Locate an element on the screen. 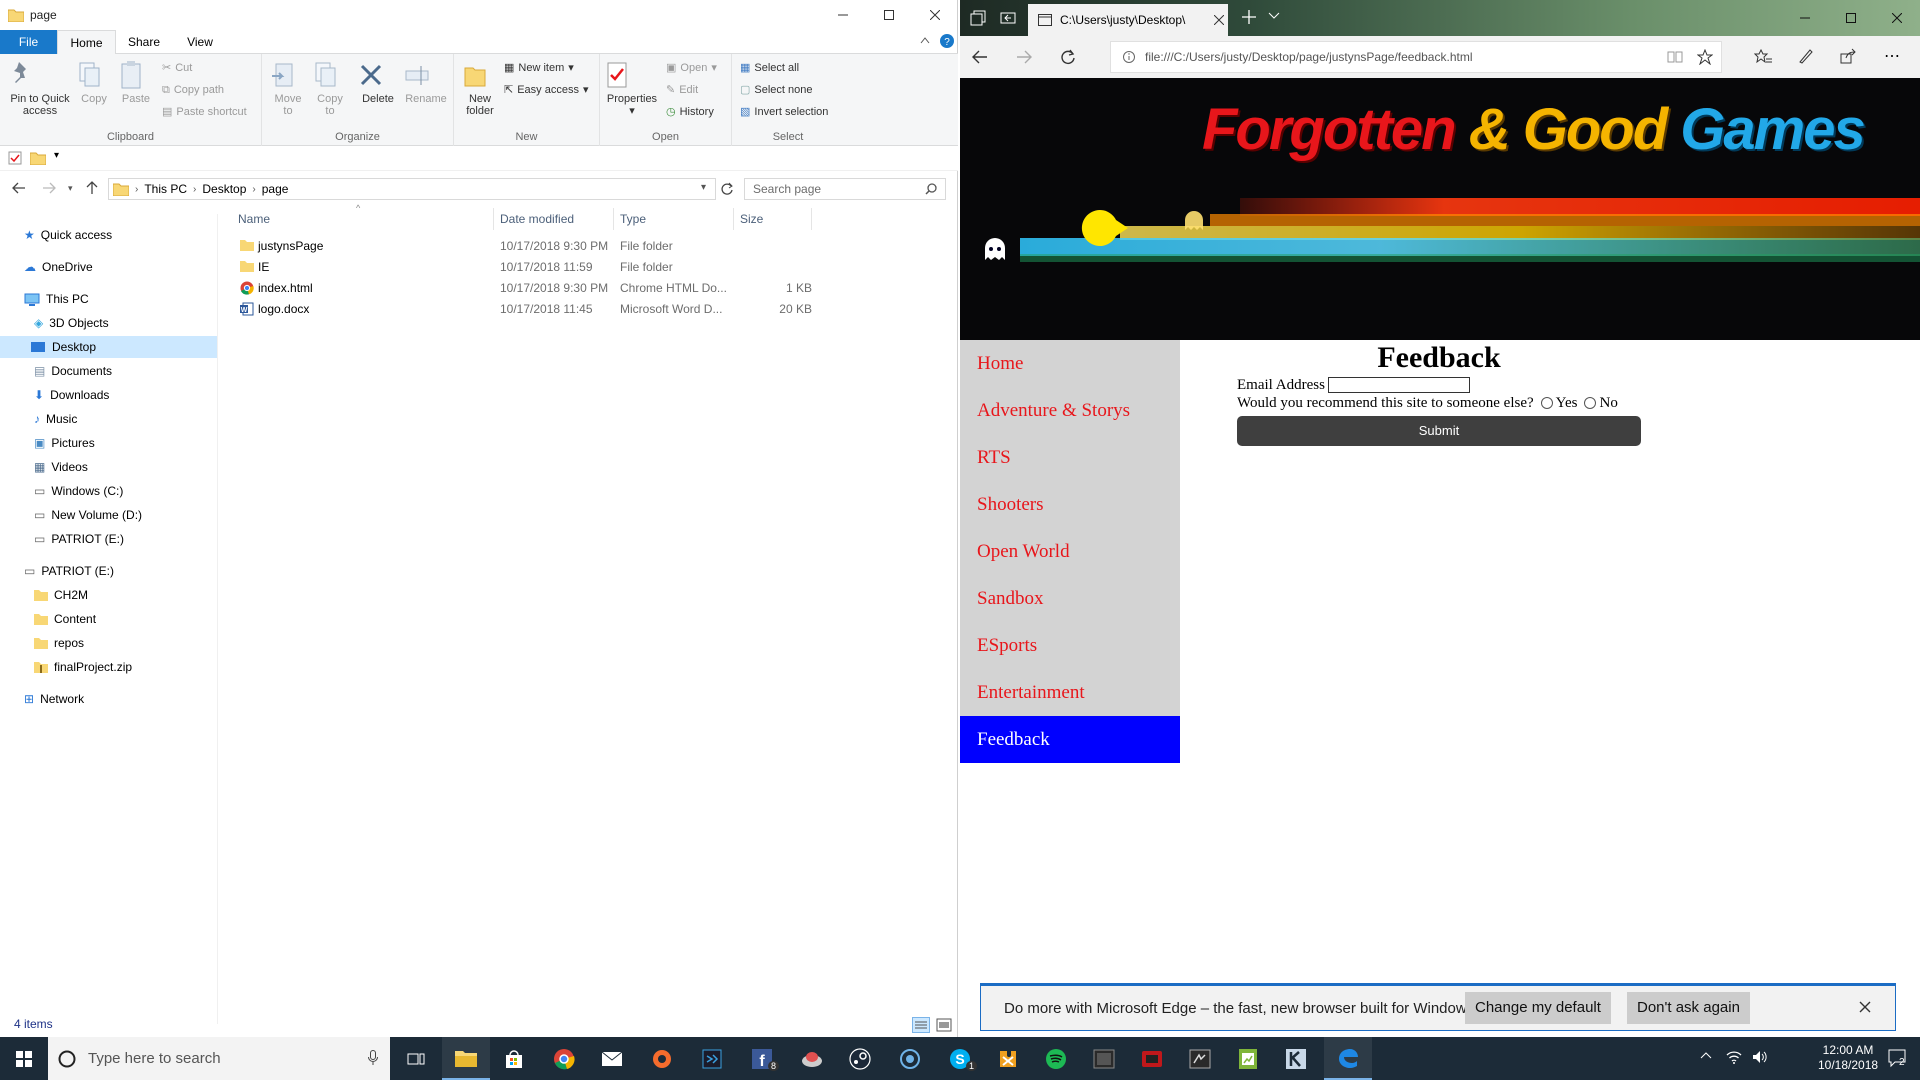 The height and width of the screenshot is (1080, 1920). start-button is located at coordinates (24, 1058).